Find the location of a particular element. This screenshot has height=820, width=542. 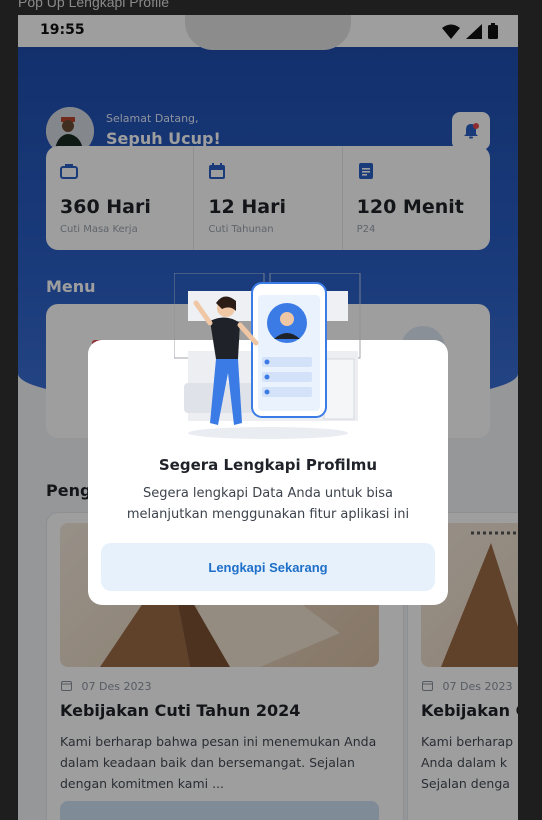

profile-illustration is located at coordinates (267, 356).